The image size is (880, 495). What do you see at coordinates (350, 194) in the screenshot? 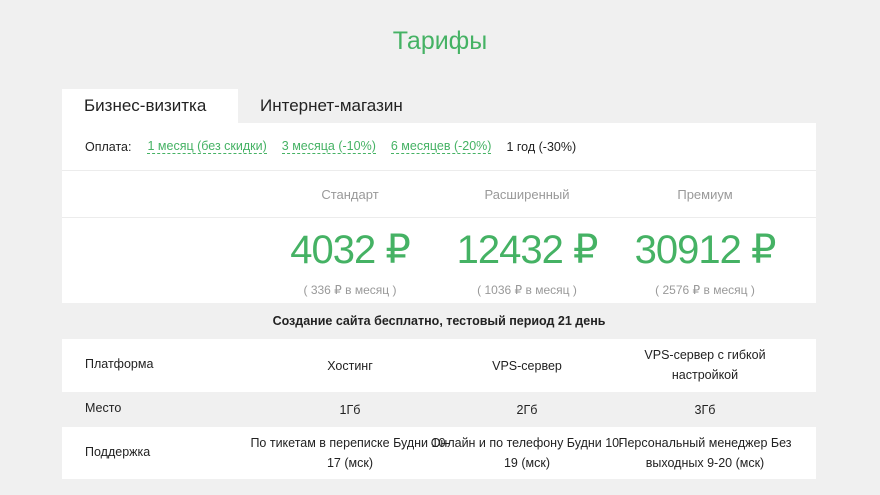
I see `plan-name-standard: Стандарт` at bounding box center [350, 194].